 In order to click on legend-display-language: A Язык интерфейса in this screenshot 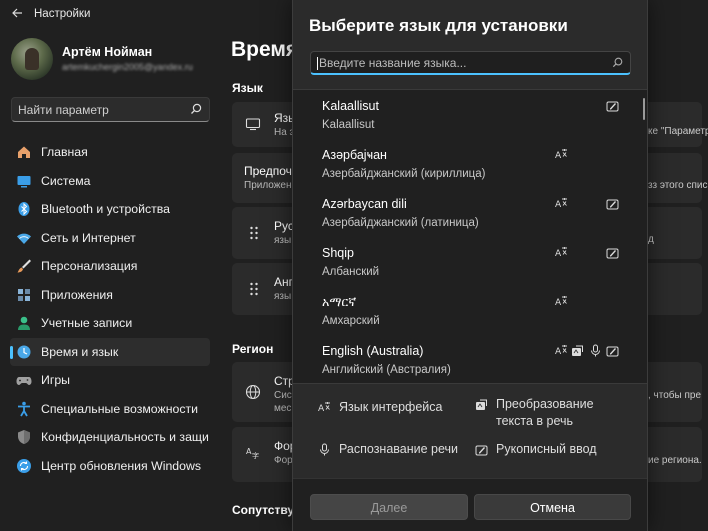, I will do `click(380, 407)`.